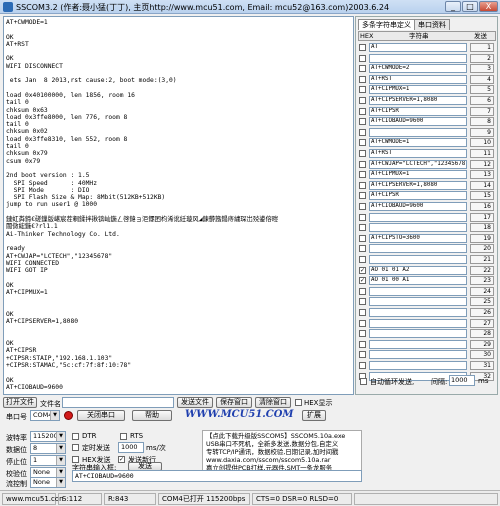 The height and width of the screenshot is (506, 500). Describe the element at coordinates (75, 459) in the screenshot. I see `hex-send-checkbox` at that location.